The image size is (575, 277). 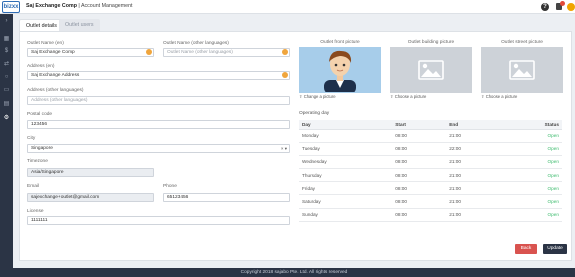 I want to click on table-row: Friday 08:00 21:00 Open, so click(x=430, y=188).